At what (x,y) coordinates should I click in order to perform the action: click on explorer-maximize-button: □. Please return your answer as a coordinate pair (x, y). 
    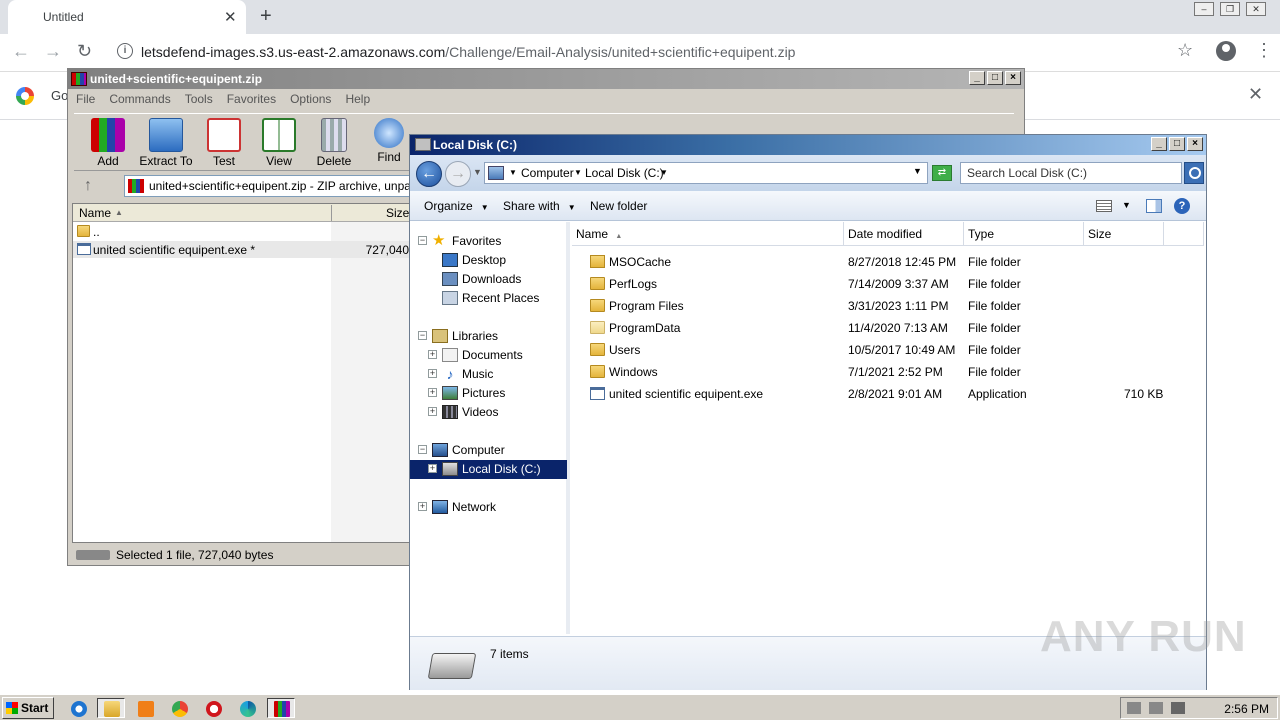
    Looking at the image, I should click on (1177, 144).